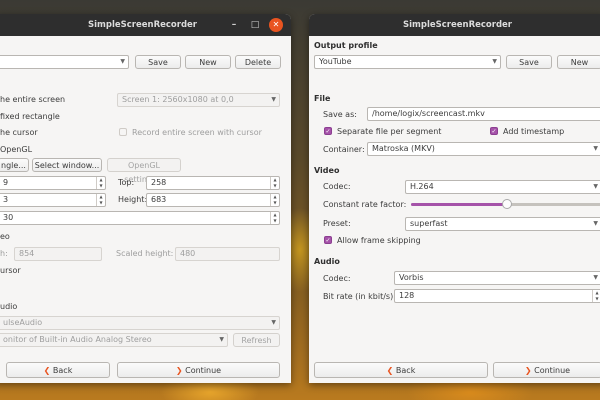 Image resolution: width=600 pixels, height=400 pixels. What do you see at coordinates (506, 204) in the screenshot?
I see `crf-slider-handle` at bounding box center [506, 204].